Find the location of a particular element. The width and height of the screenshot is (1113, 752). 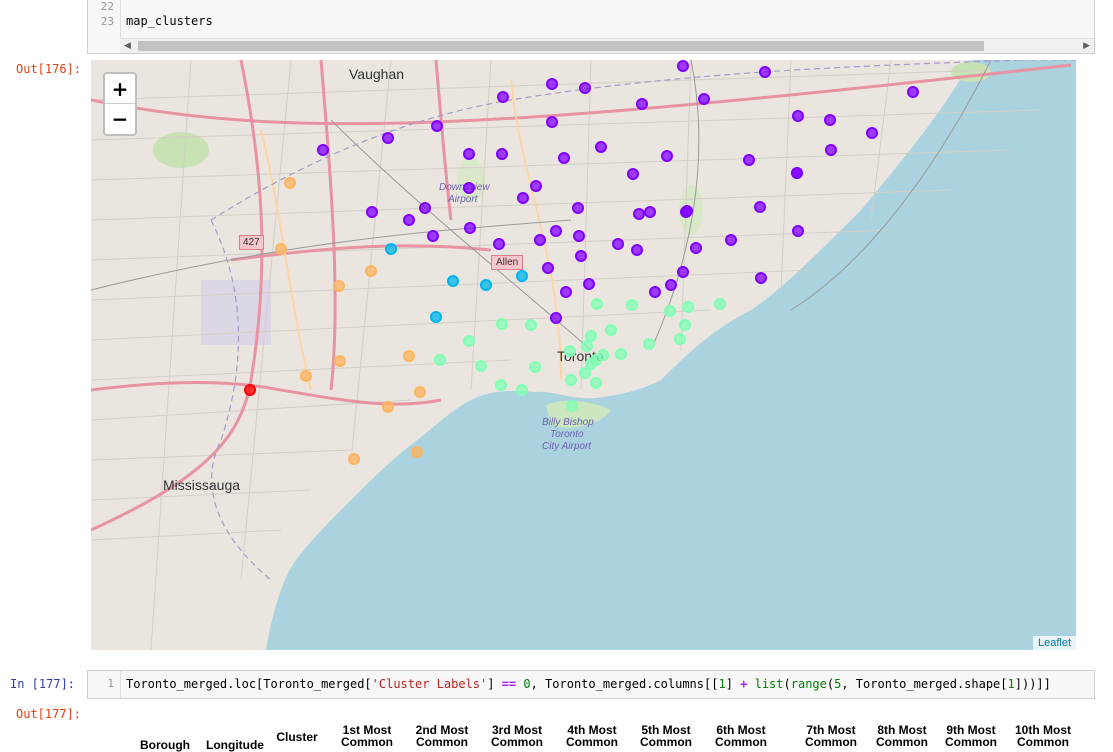

scroll-left-icon: ◀ is located at coordinates (127, 46).